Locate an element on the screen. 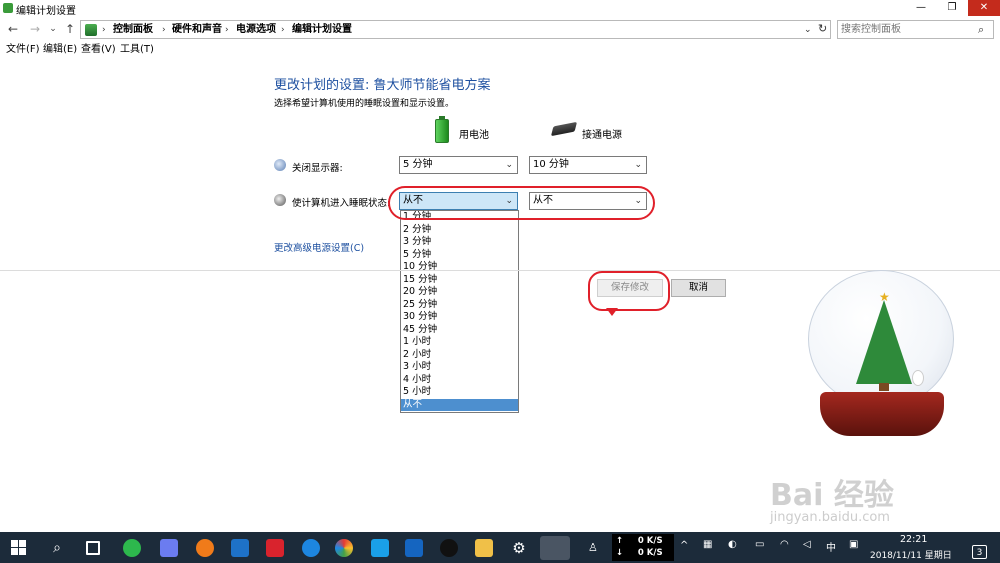 Image resolution: width=1000 pixels, height=563 pixels. baidu-watermark-url: jingyan.baidu.com is located at coordinates (830, 517).